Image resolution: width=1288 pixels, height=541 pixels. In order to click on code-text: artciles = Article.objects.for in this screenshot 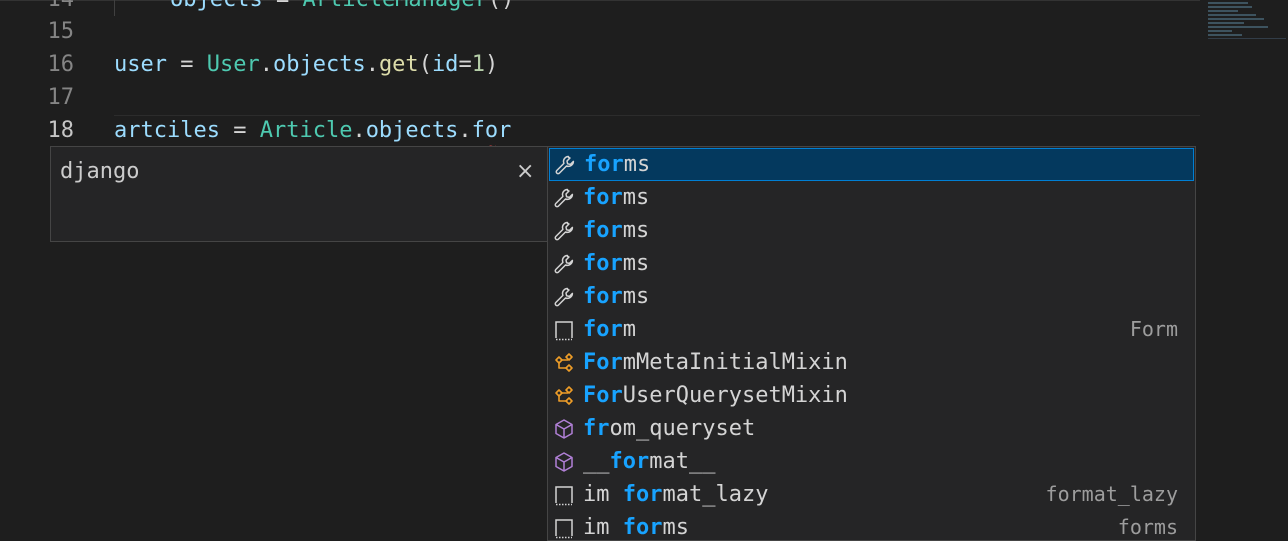, I will do `click(313, 130)`.